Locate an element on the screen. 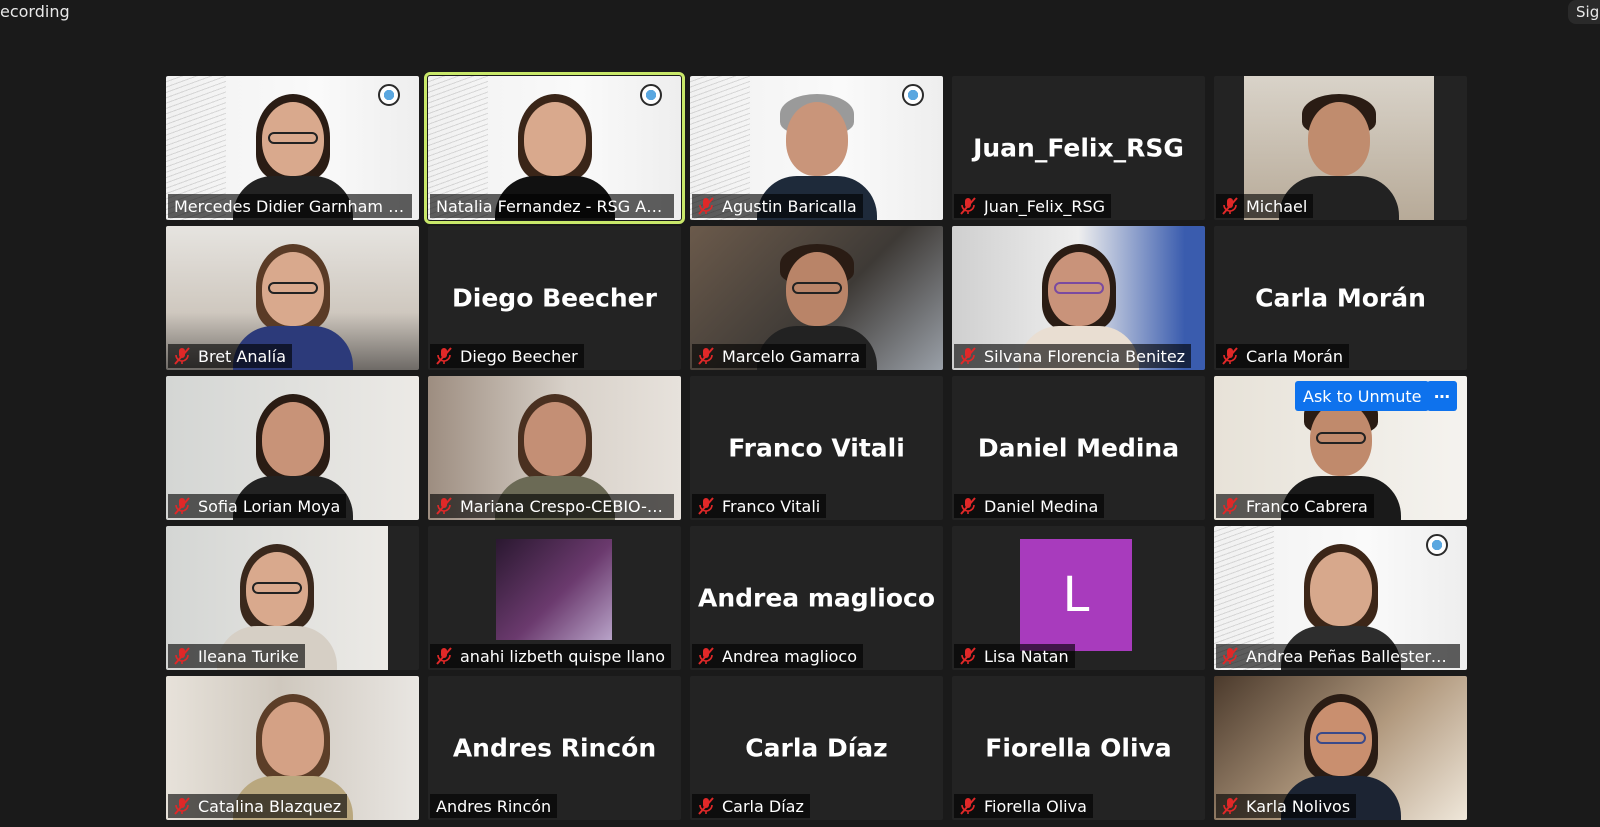 The image size is (1600, 827). participant-display-name: Diego Beecher is located at coordinates (554, 298).